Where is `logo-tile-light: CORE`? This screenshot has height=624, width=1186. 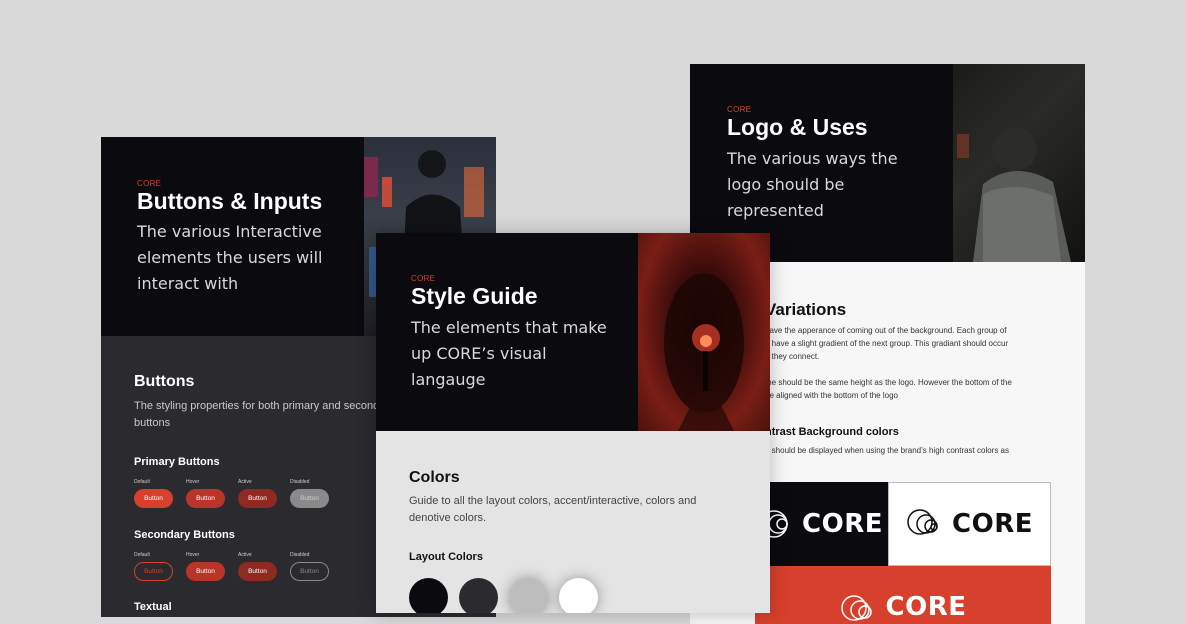 logo-tile-light: CORE is located at coordinates (969, 524).